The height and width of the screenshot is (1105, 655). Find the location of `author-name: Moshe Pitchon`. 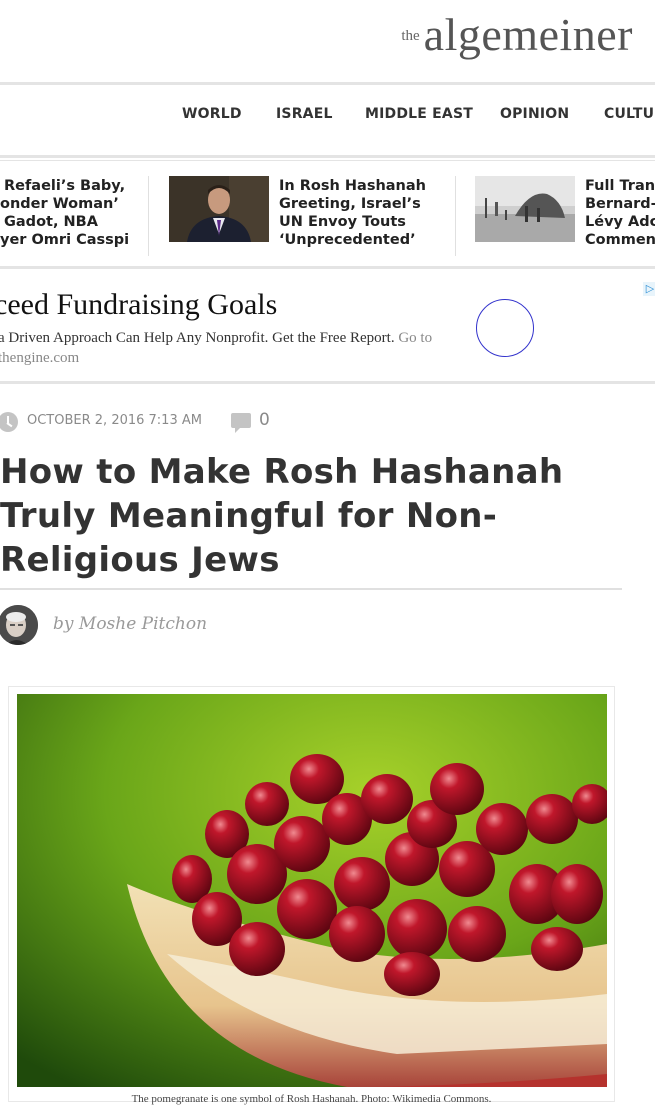

author-name: Moshe Pitchon is located at coordinates (143, 624).